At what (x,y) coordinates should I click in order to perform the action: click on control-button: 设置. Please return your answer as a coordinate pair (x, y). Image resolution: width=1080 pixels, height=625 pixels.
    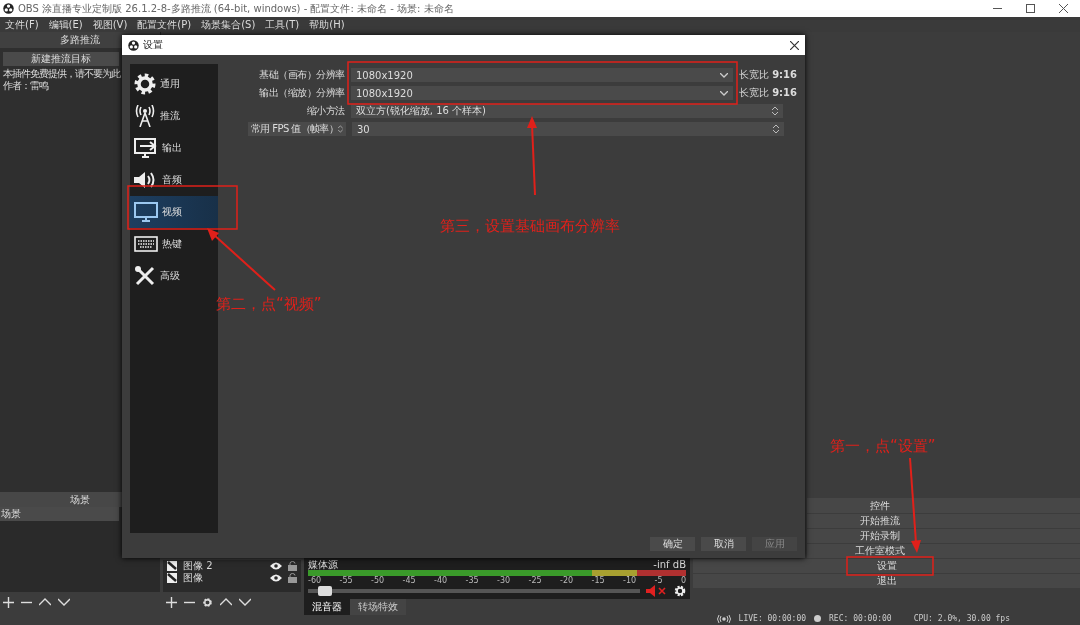
    Looking at the image, I should click on (886, 566).